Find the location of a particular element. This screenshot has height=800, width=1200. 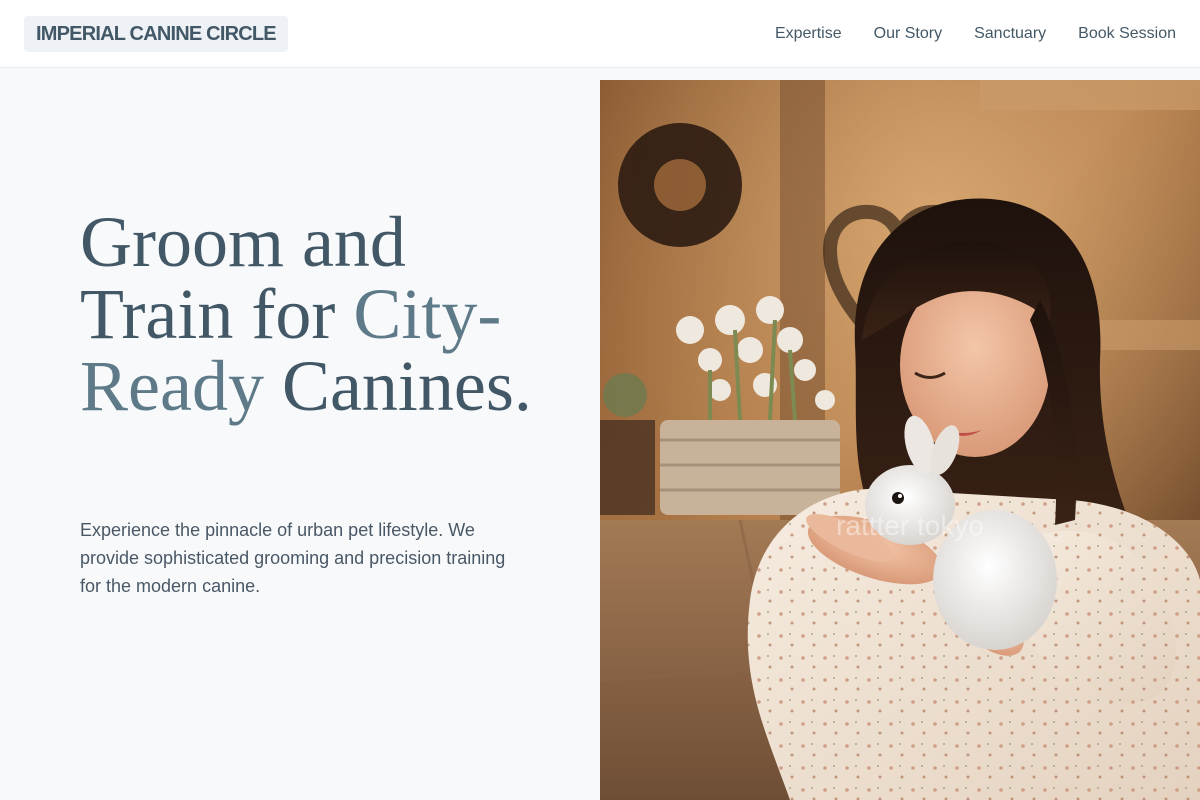

hero-title-part2: Canines. is located at coordinates (397, 386).